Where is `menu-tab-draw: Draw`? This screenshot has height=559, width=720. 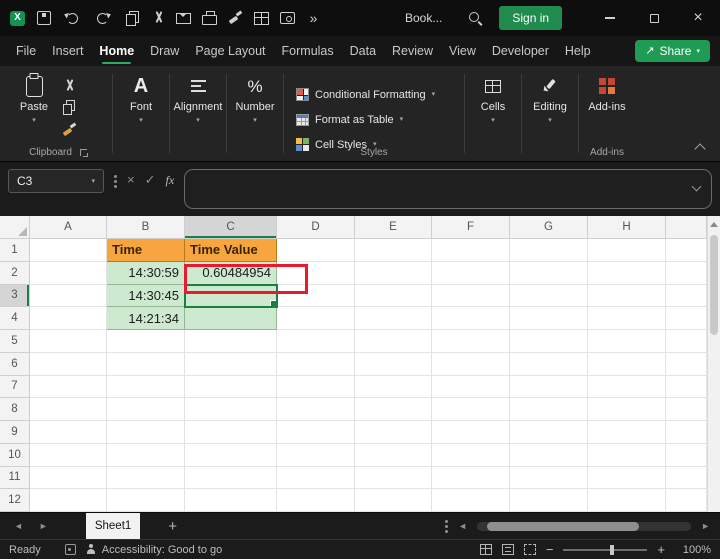 menu-tab-draw: Draw is located at coordinates (164, 51).